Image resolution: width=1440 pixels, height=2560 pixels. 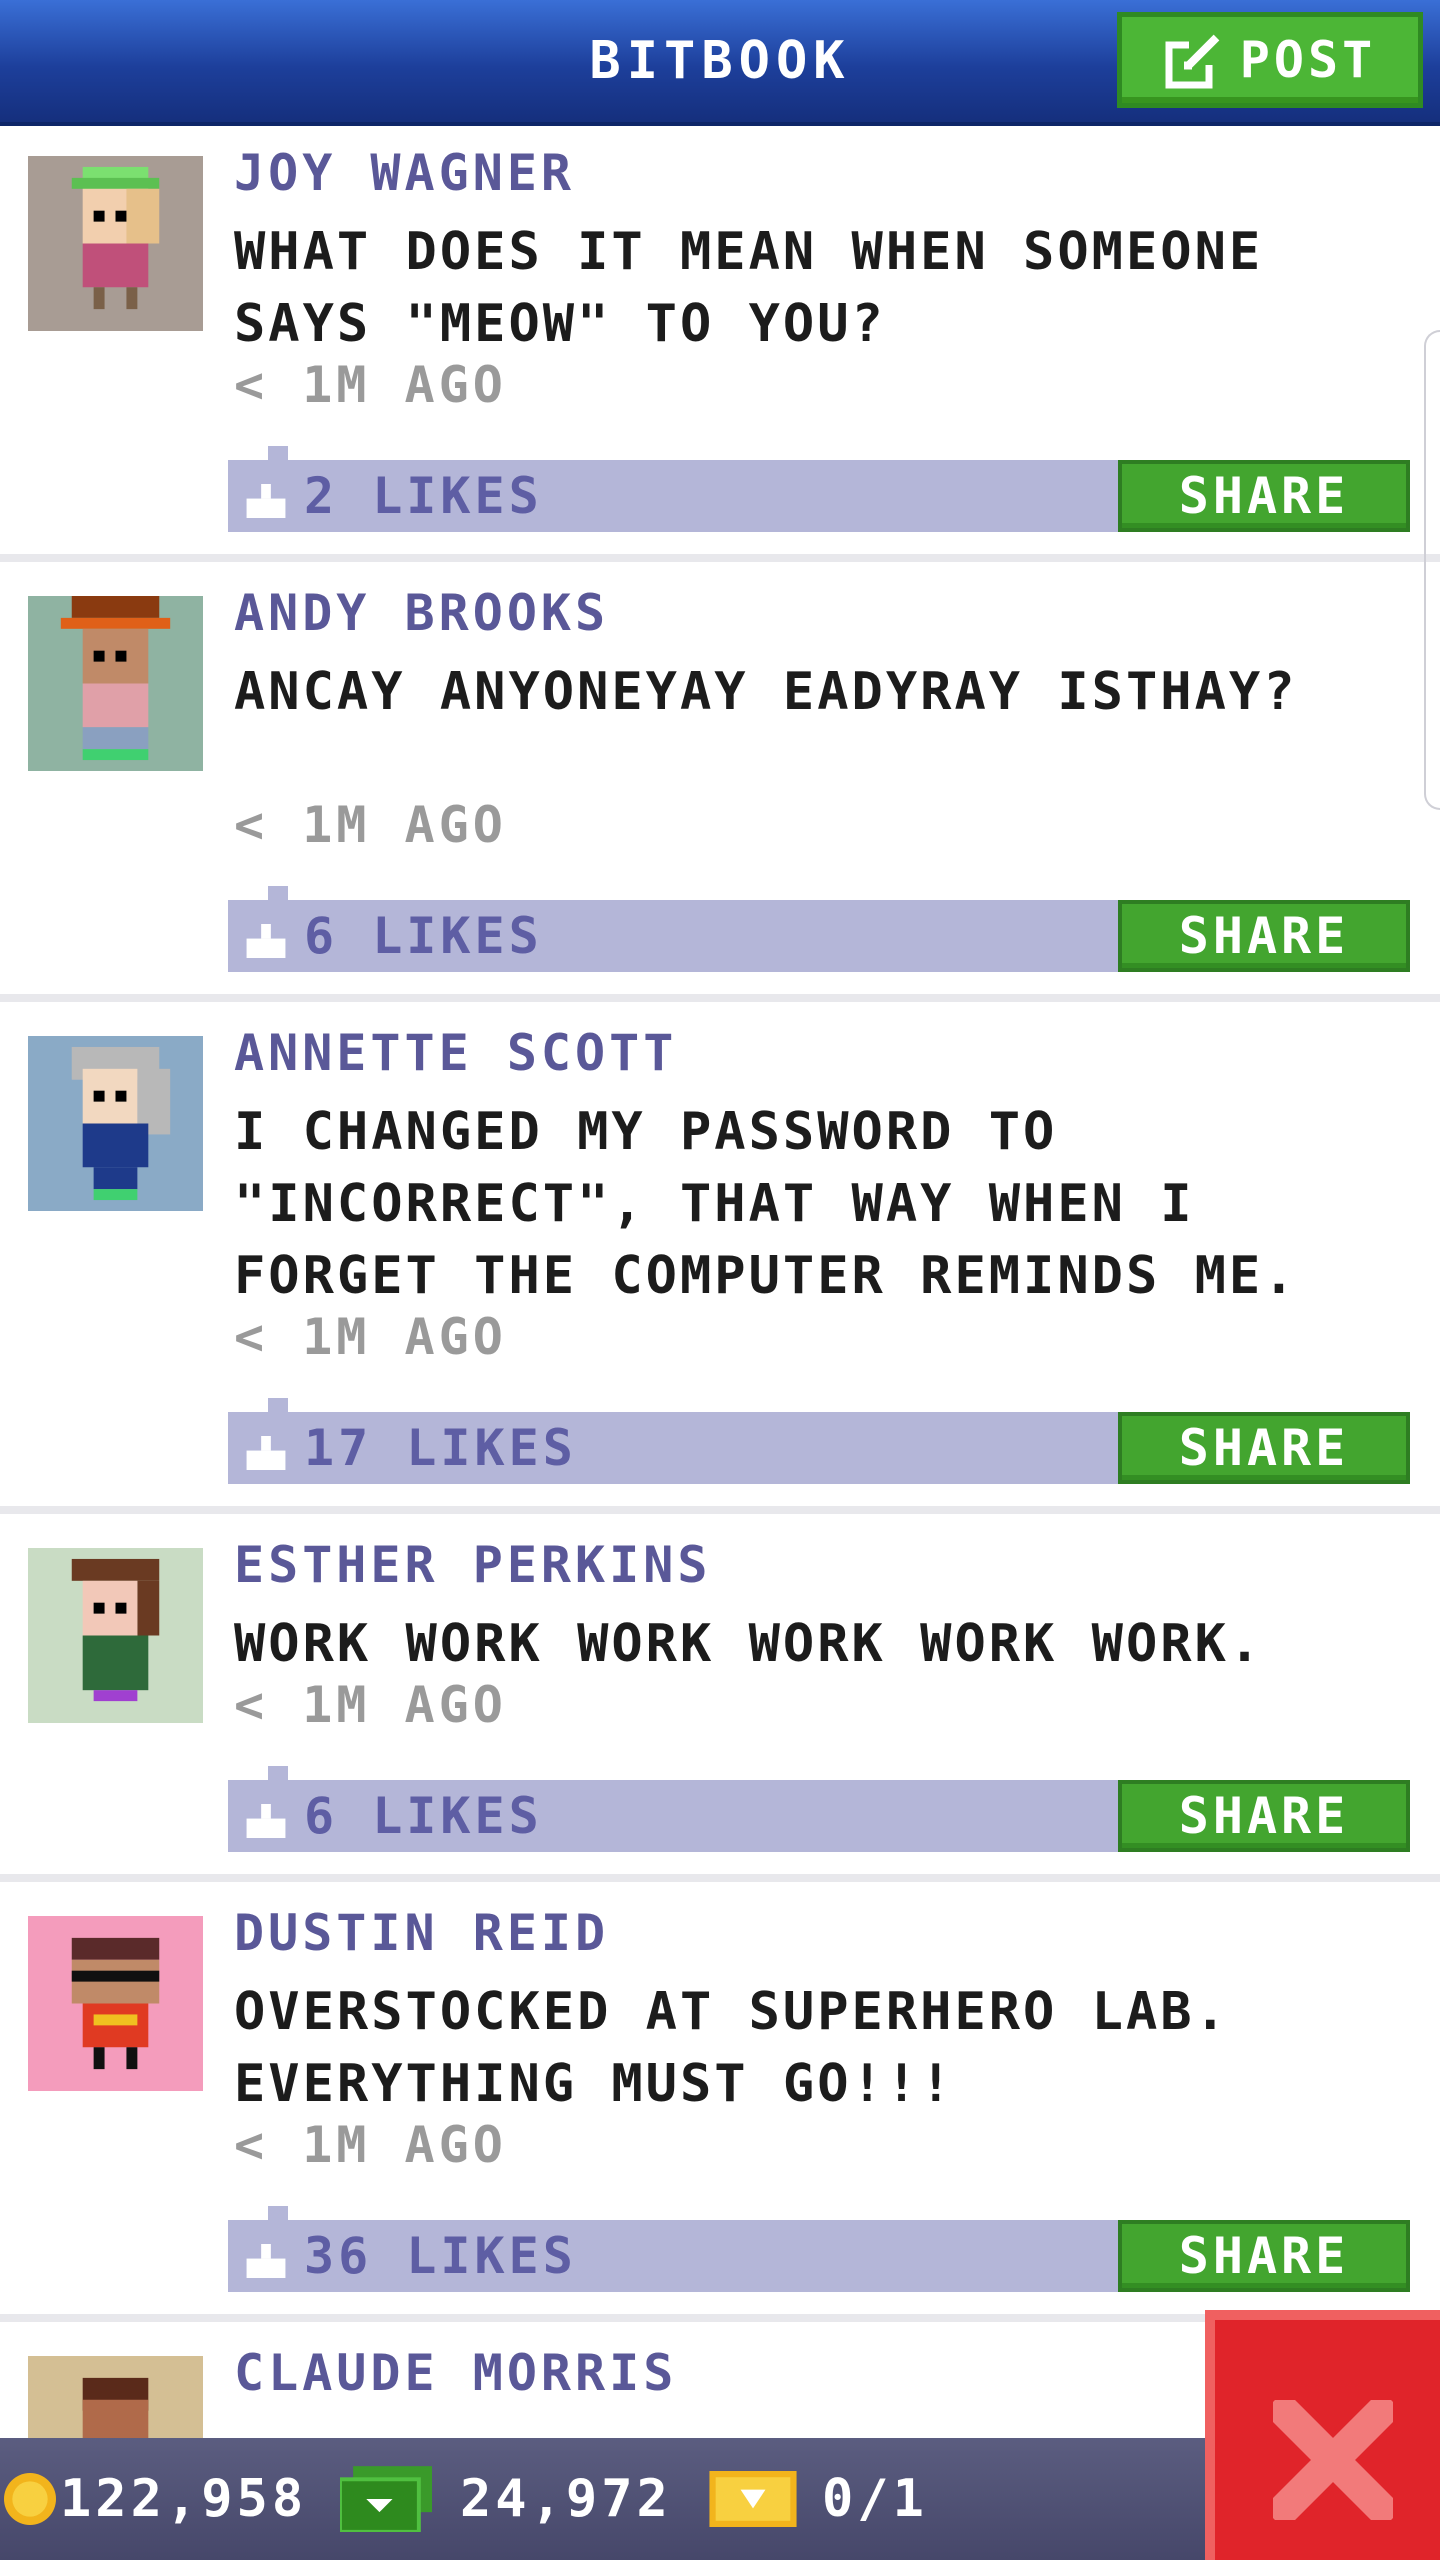 What do you see at coordinates (440, 2256) in the screenshot?
I see `likes-count: 36 LIKES` at bounding box center [440, 2256].